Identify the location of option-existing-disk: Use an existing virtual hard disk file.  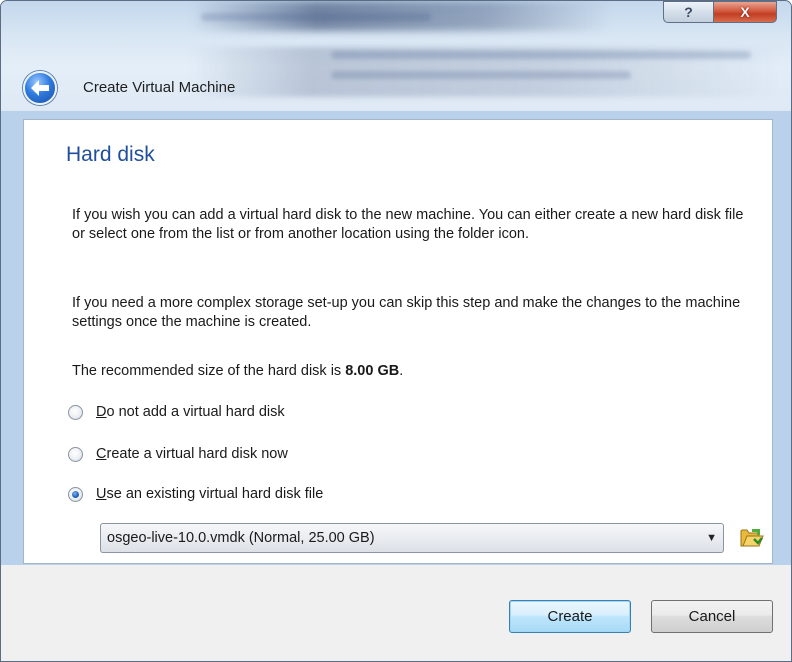
(195, 494).